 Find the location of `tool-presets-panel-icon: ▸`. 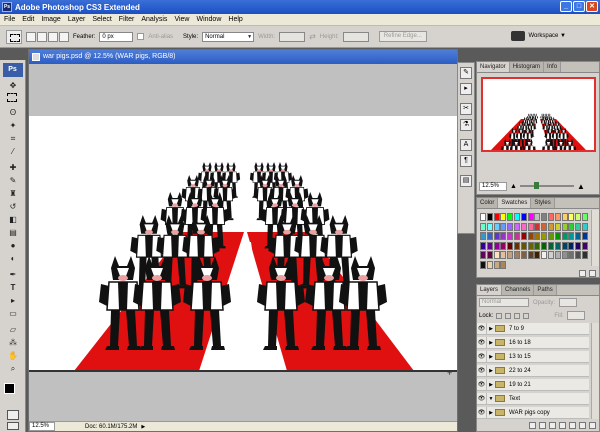

tool-presets-panel-icon: ▸ is located at coordinates (466, 89).